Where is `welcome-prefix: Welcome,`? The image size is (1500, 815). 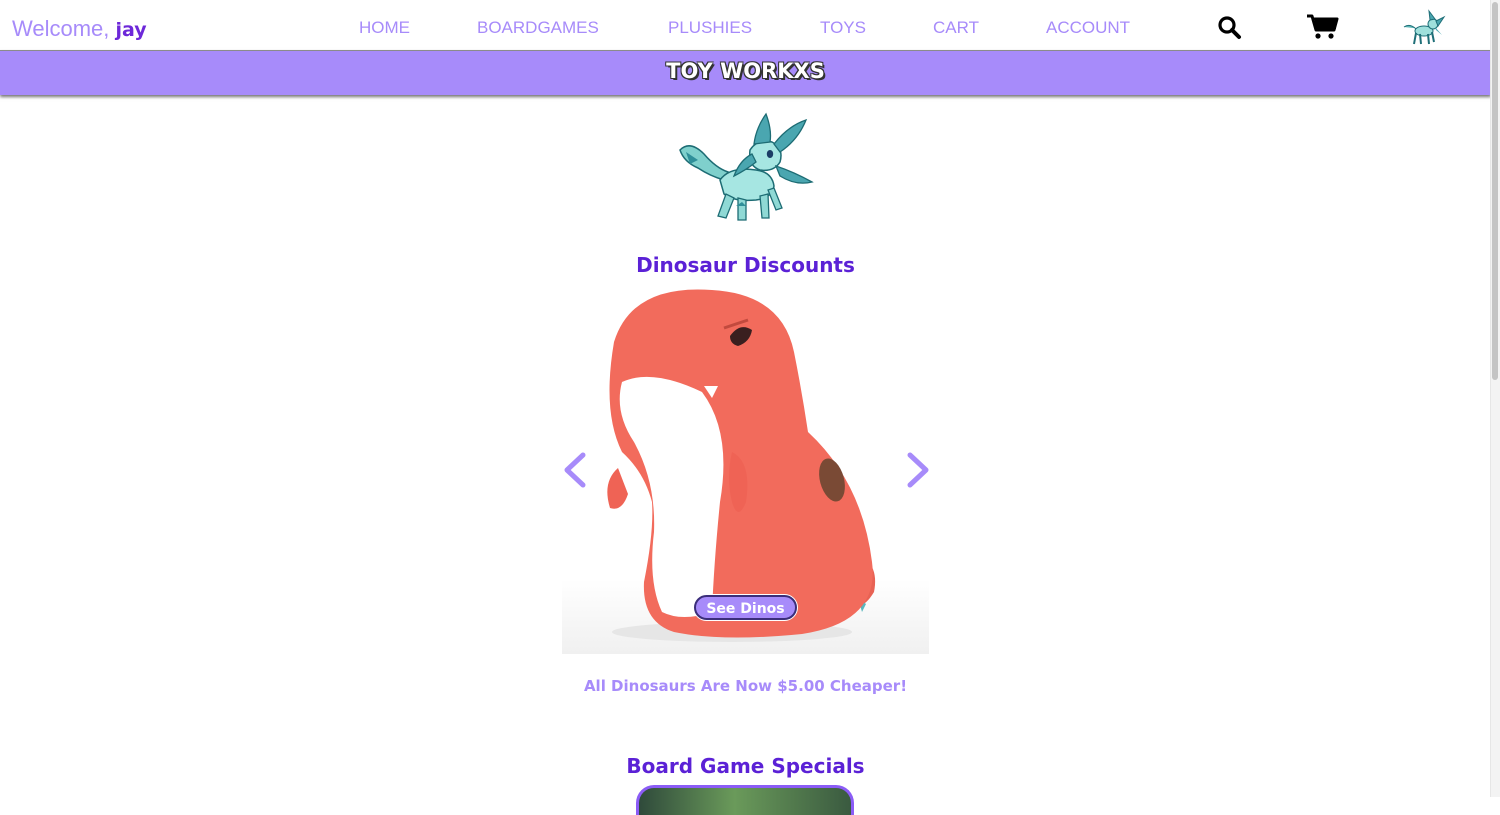
welcome-prefix: Welcome, is located at coordinates (61, 28).